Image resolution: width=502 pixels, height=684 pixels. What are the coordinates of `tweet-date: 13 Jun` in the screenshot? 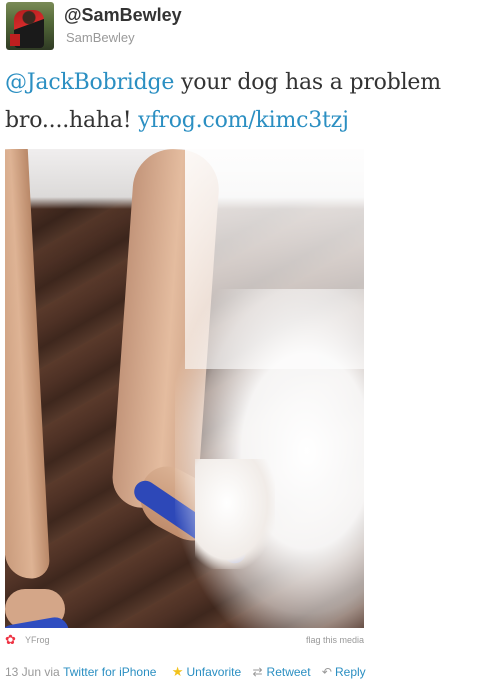 It's located at (23, 672).